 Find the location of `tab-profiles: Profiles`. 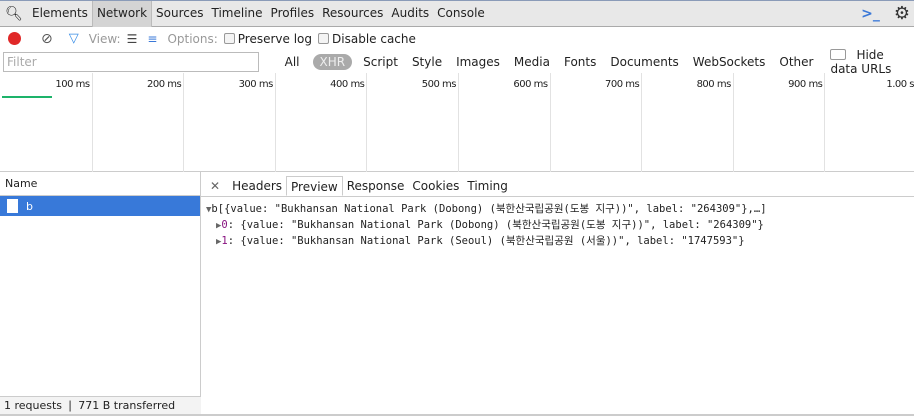

tab-profiles: Profiles is located at coordinates (293, 14).